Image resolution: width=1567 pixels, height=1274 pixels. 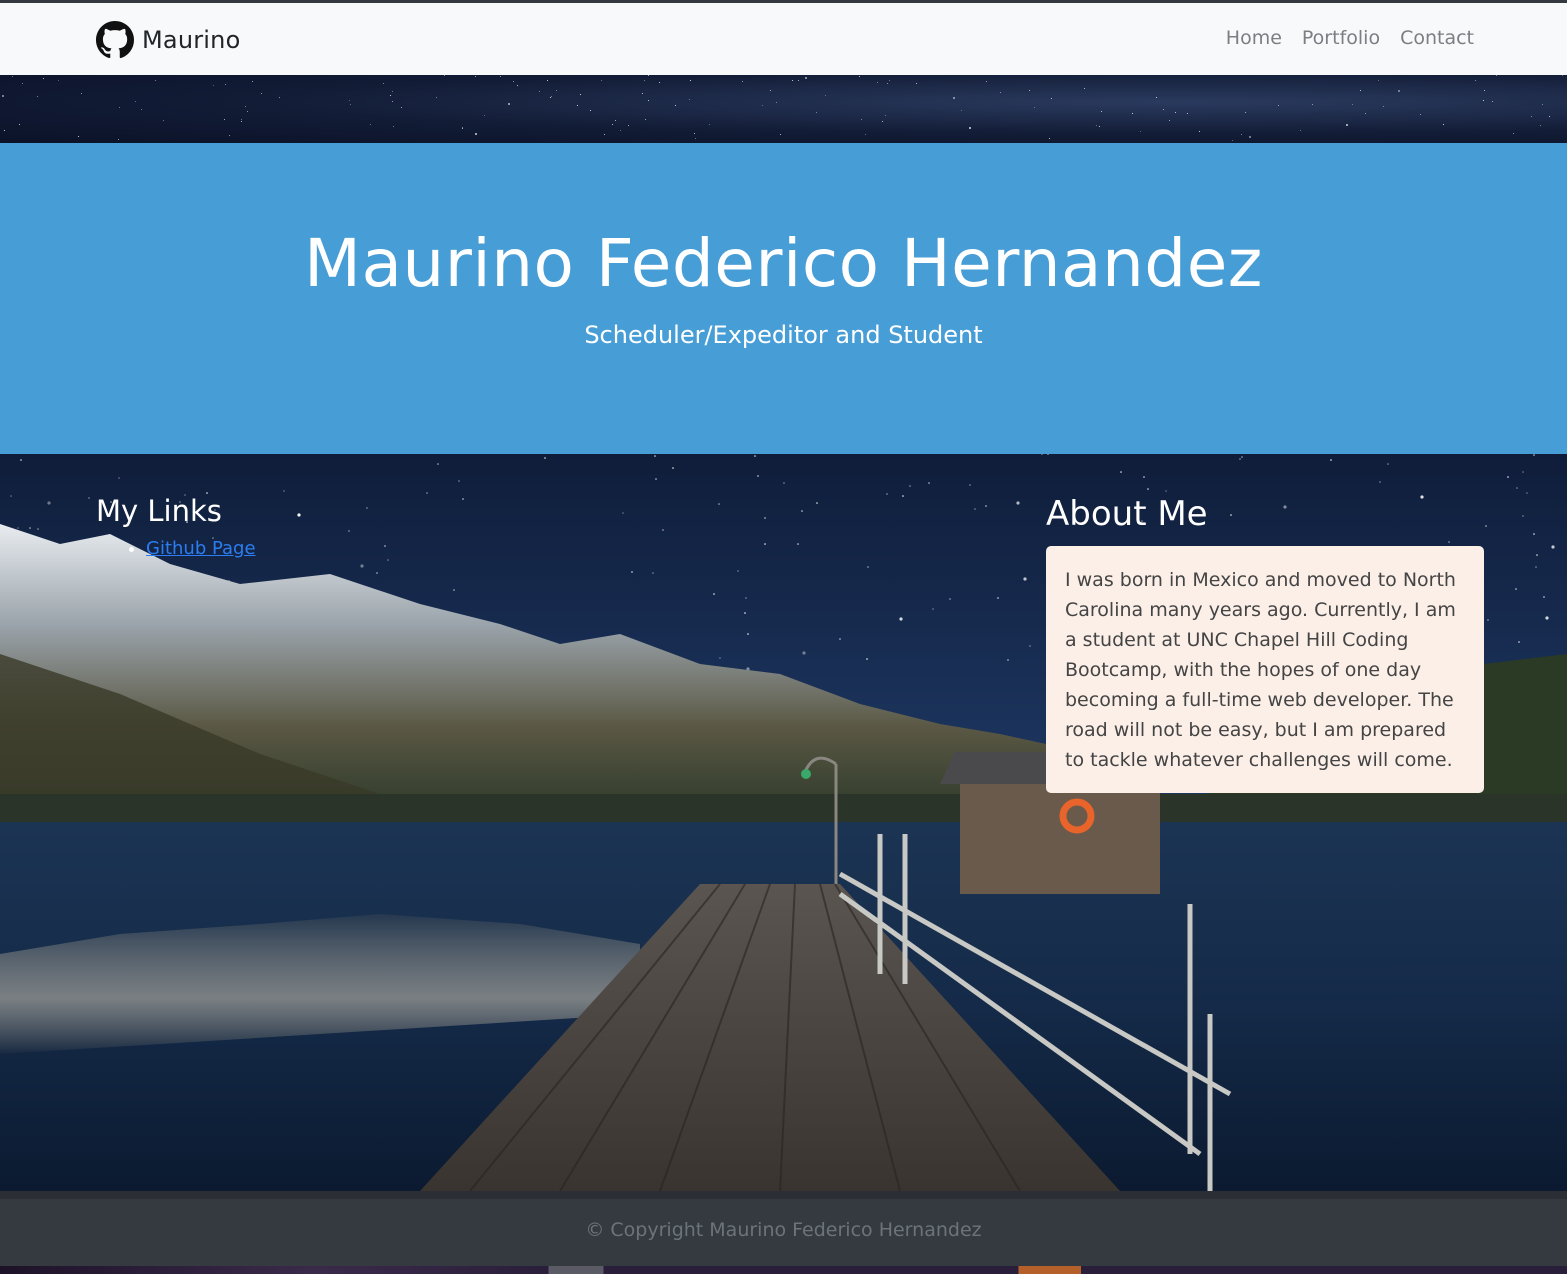 I want to click on brand-name: Maurino, so click(x=191, y=40).